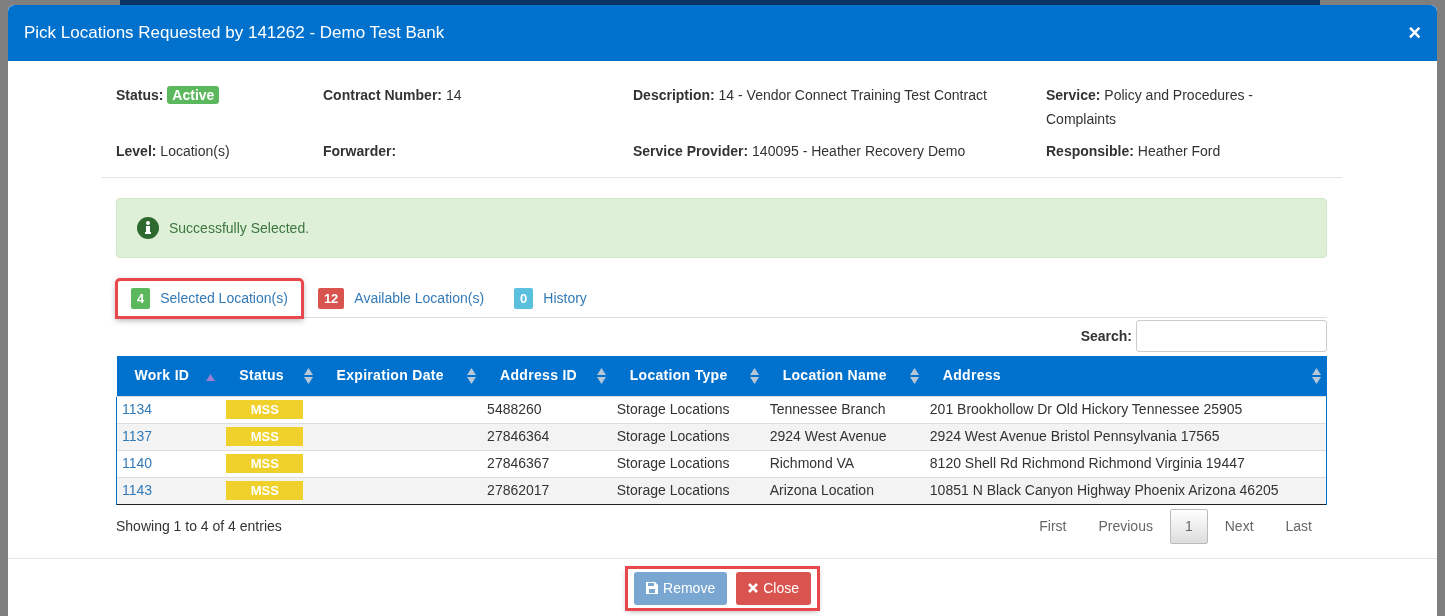 Image resolution: width=1445 pixels, height=616 pixels. Describe the element at coordinates (681, 588) in the screenshot. I see `remove-button: Remove` at that location.